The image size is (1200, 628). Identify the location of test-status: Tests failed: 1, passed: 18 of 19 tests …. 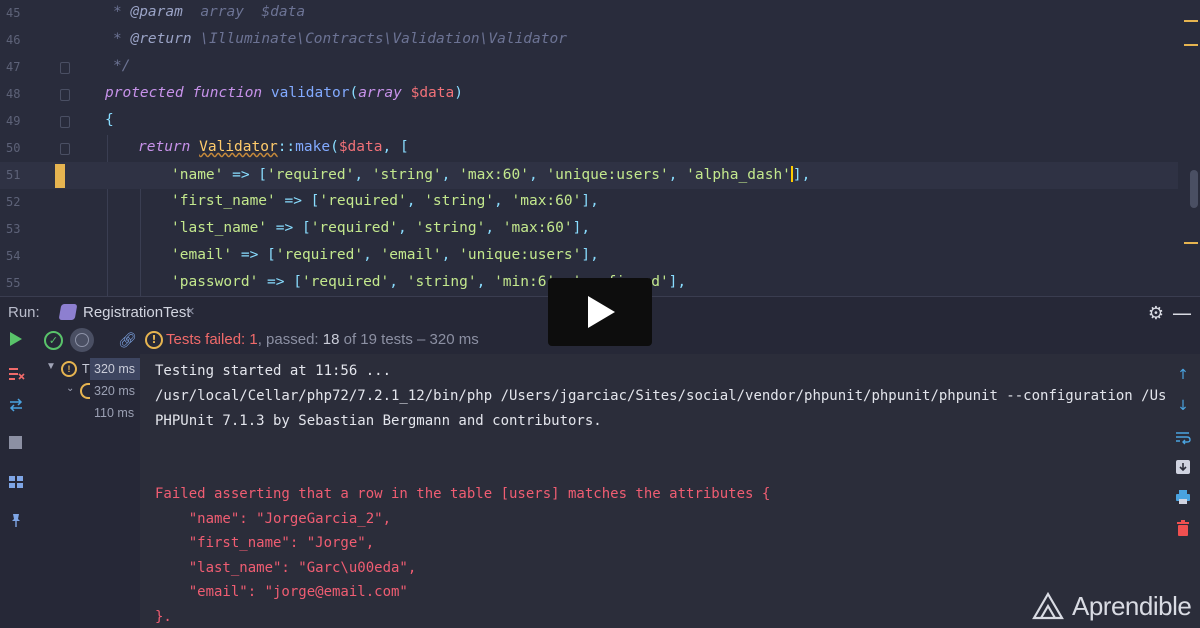
(322, 339).